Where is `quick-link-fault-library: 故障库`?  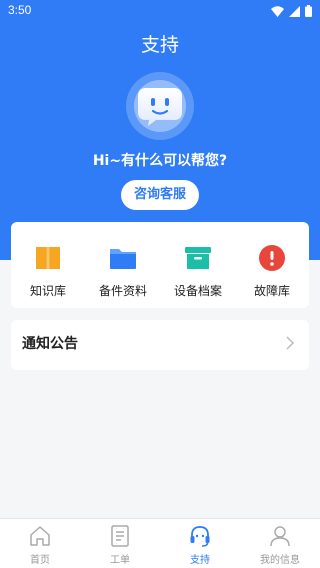 quick-link-fault-library: 故障库 is located at coordinates (272, 265).